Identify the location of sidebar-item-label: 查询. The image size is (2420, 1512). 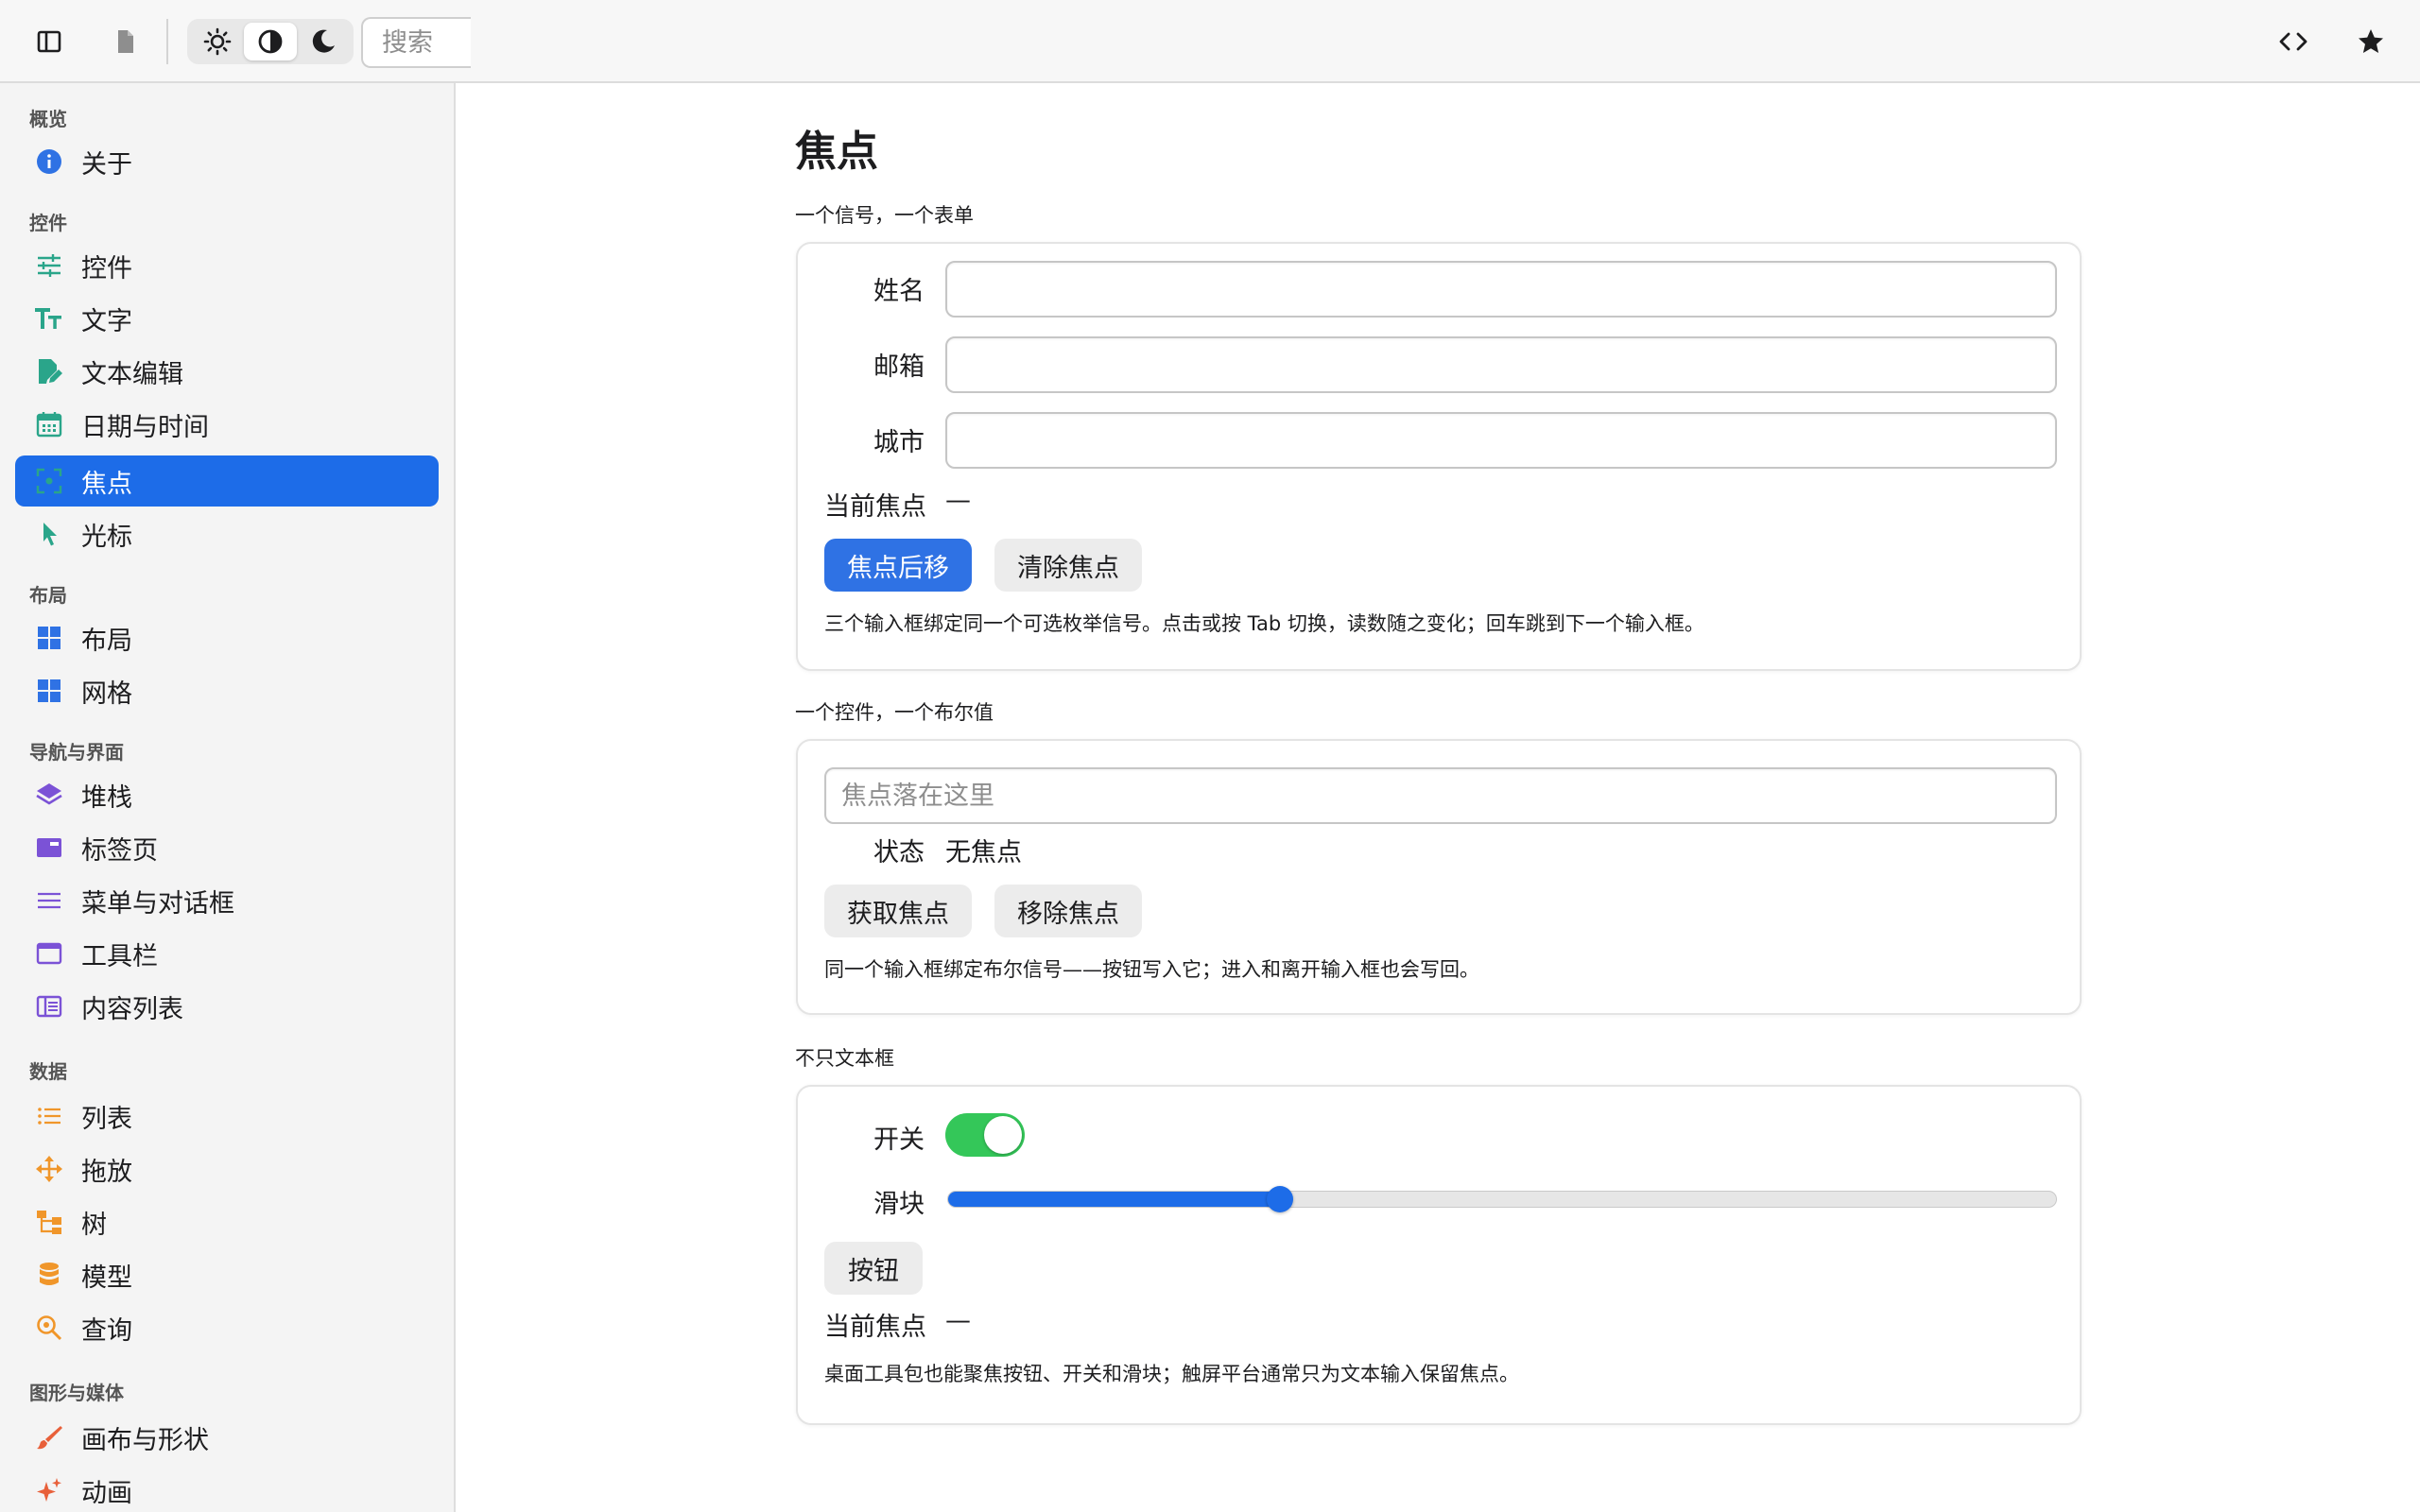
(107, 1330).